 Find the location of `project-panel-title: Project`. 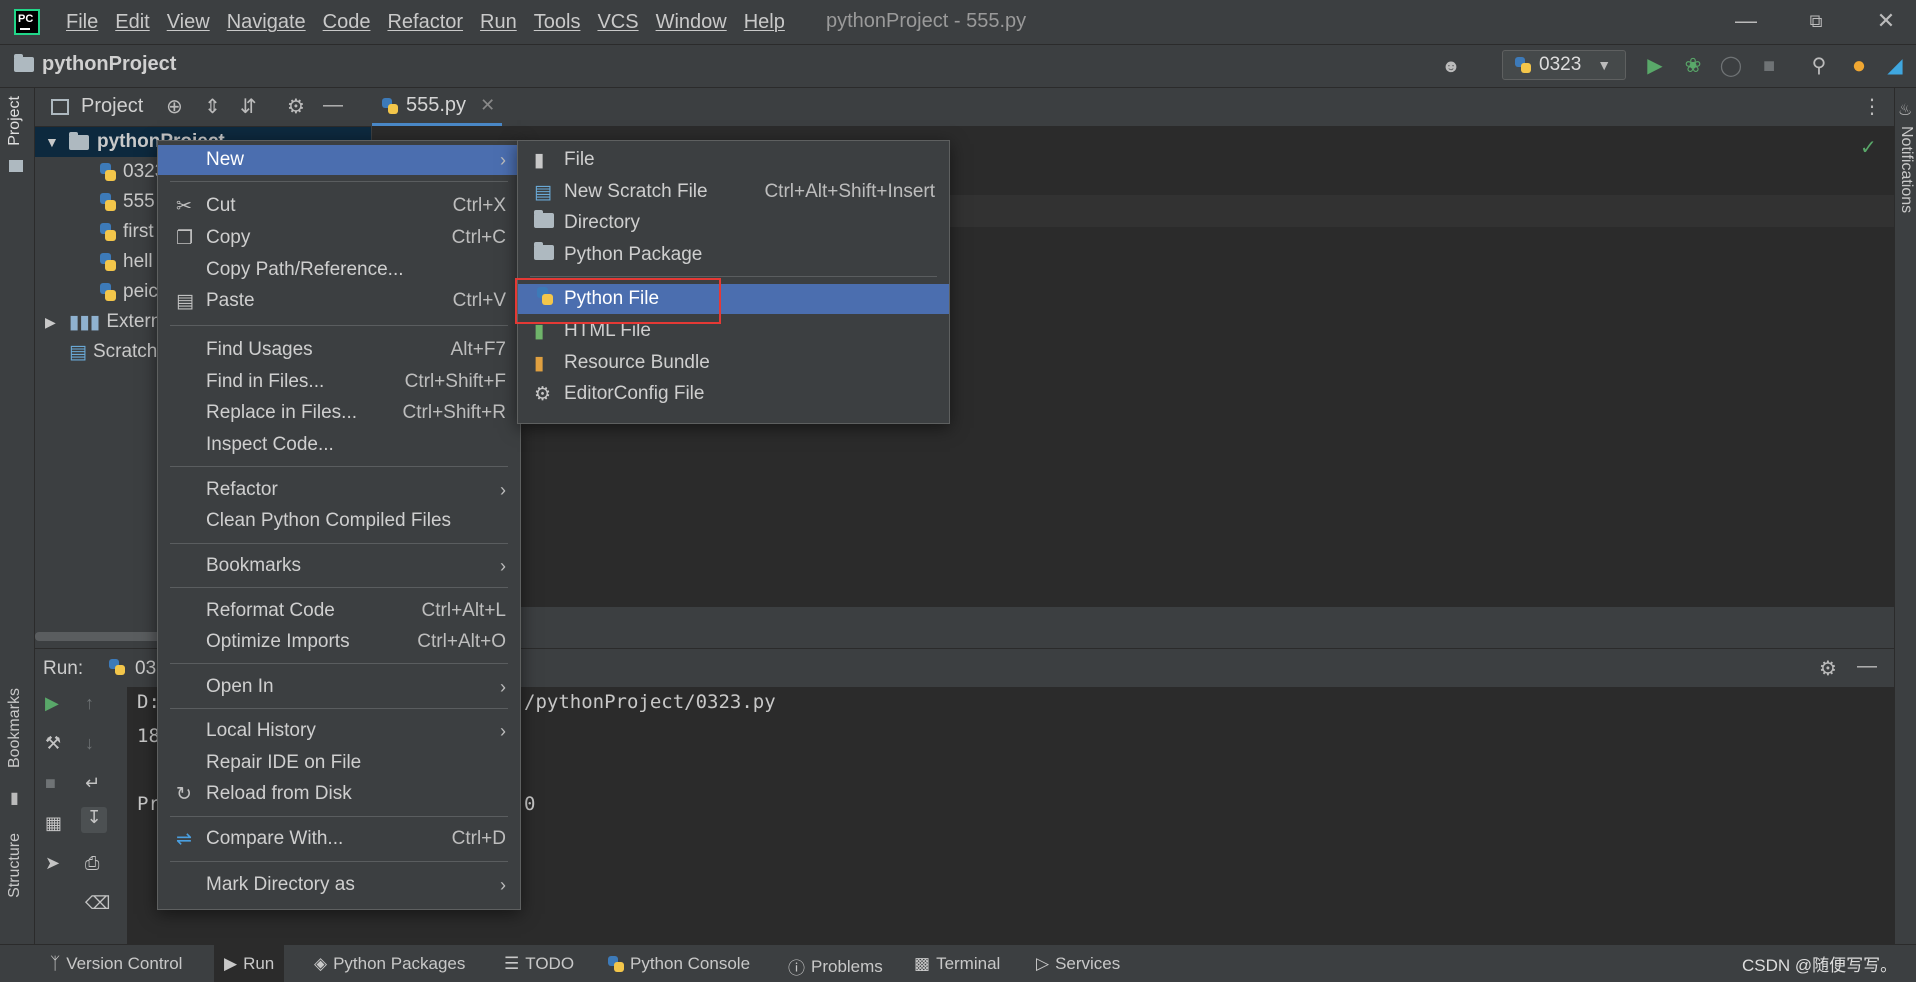

project-panel-title: Project is located at coordinates (112, 106).